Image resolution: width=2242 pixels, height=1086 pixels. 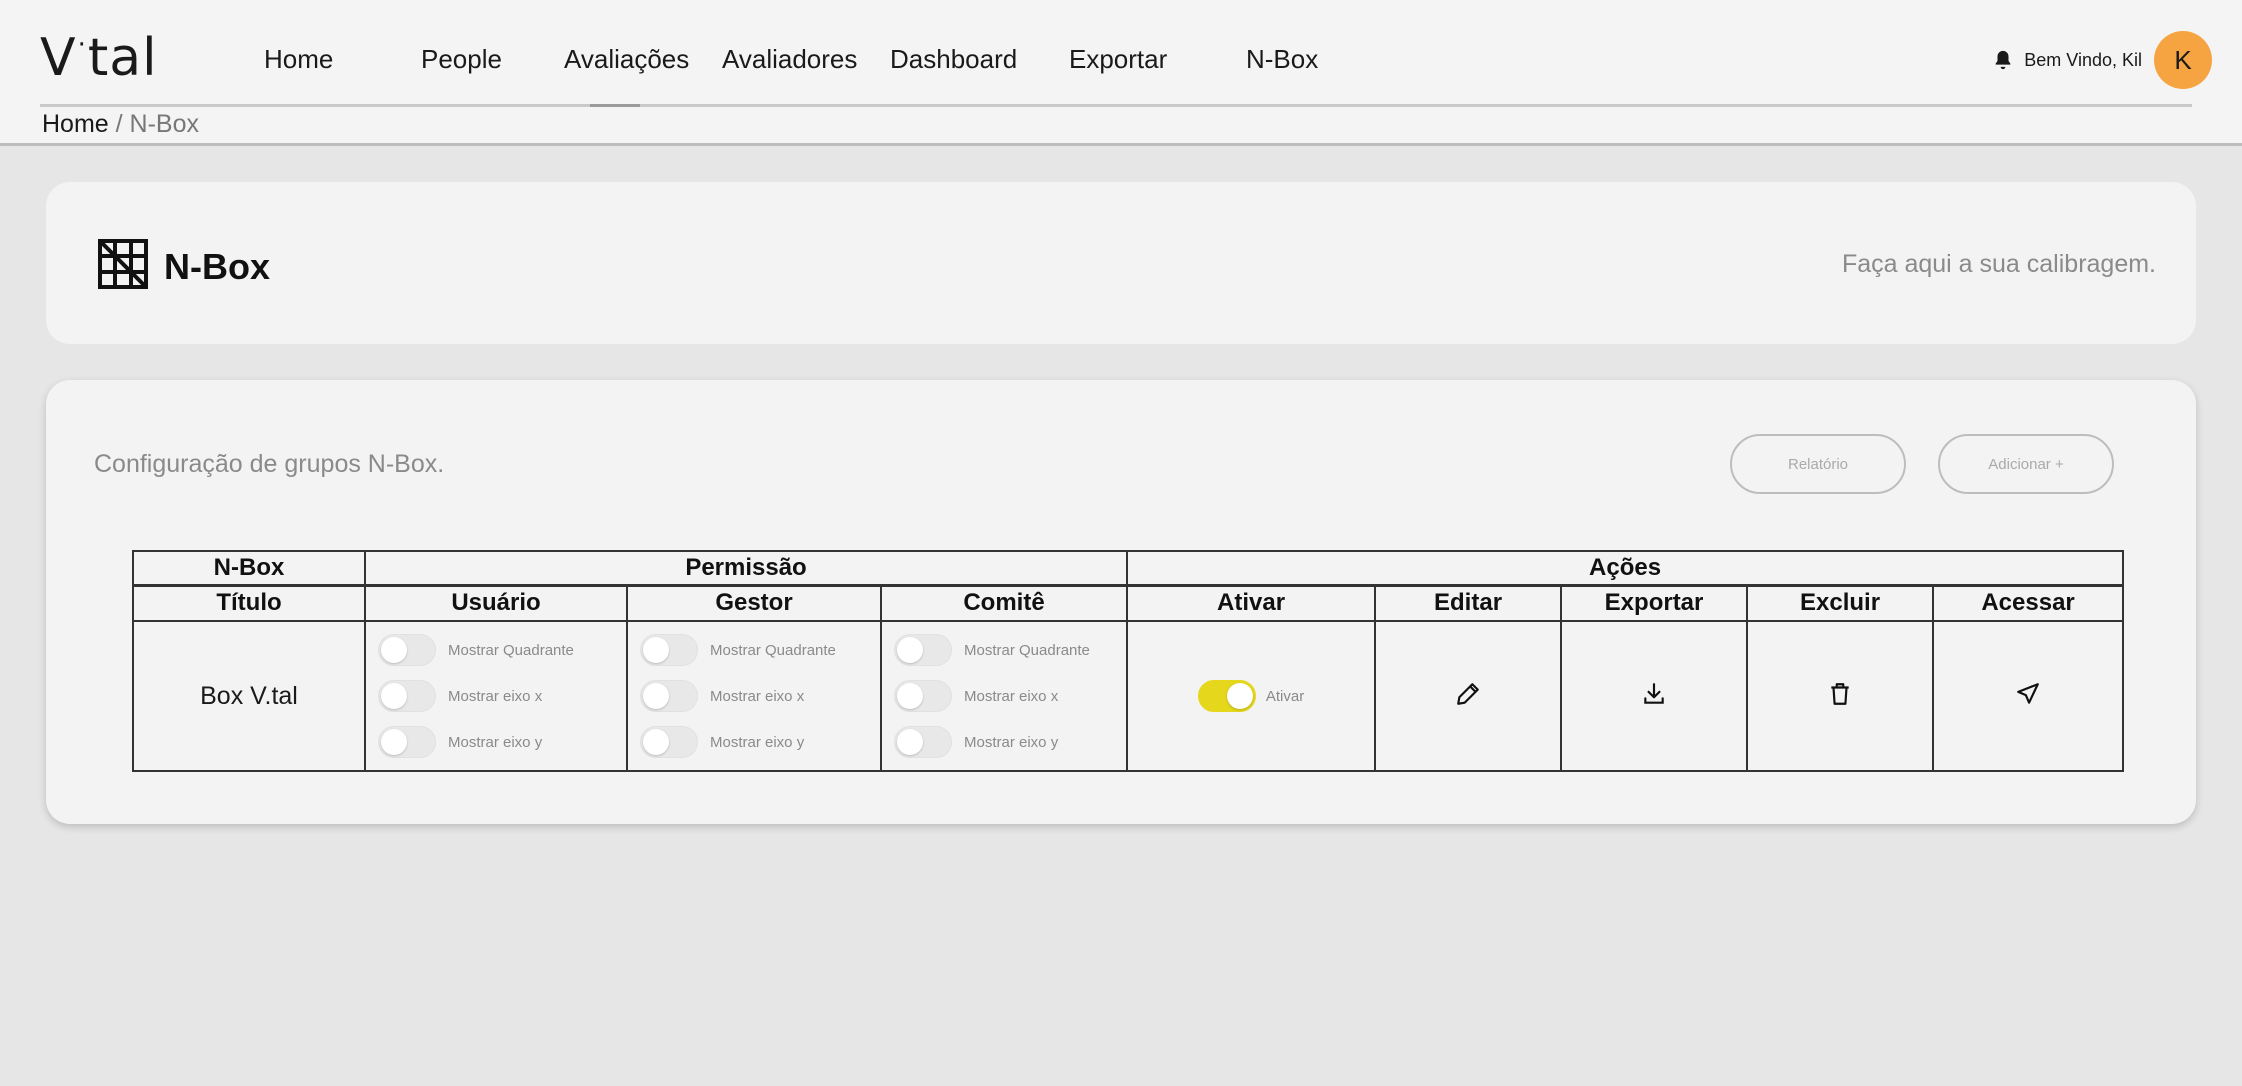 What do you see at coordinates (1625, 568) in the screenshot?
I see `group-header-acoes: Ações` at bounding box center [1625, 568].